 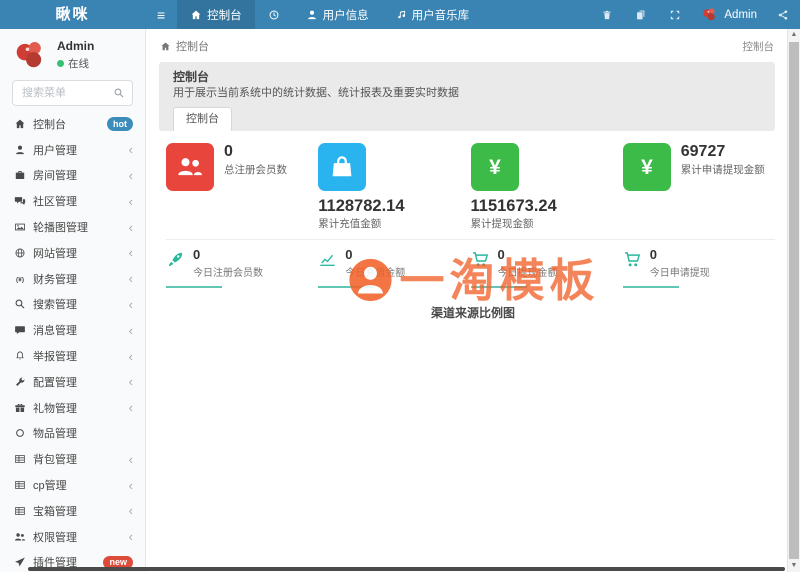 What do you see at coordinates (274, 14) in the screenshot?
I see `navbar-menu-item` at bounding box center [274, 14].